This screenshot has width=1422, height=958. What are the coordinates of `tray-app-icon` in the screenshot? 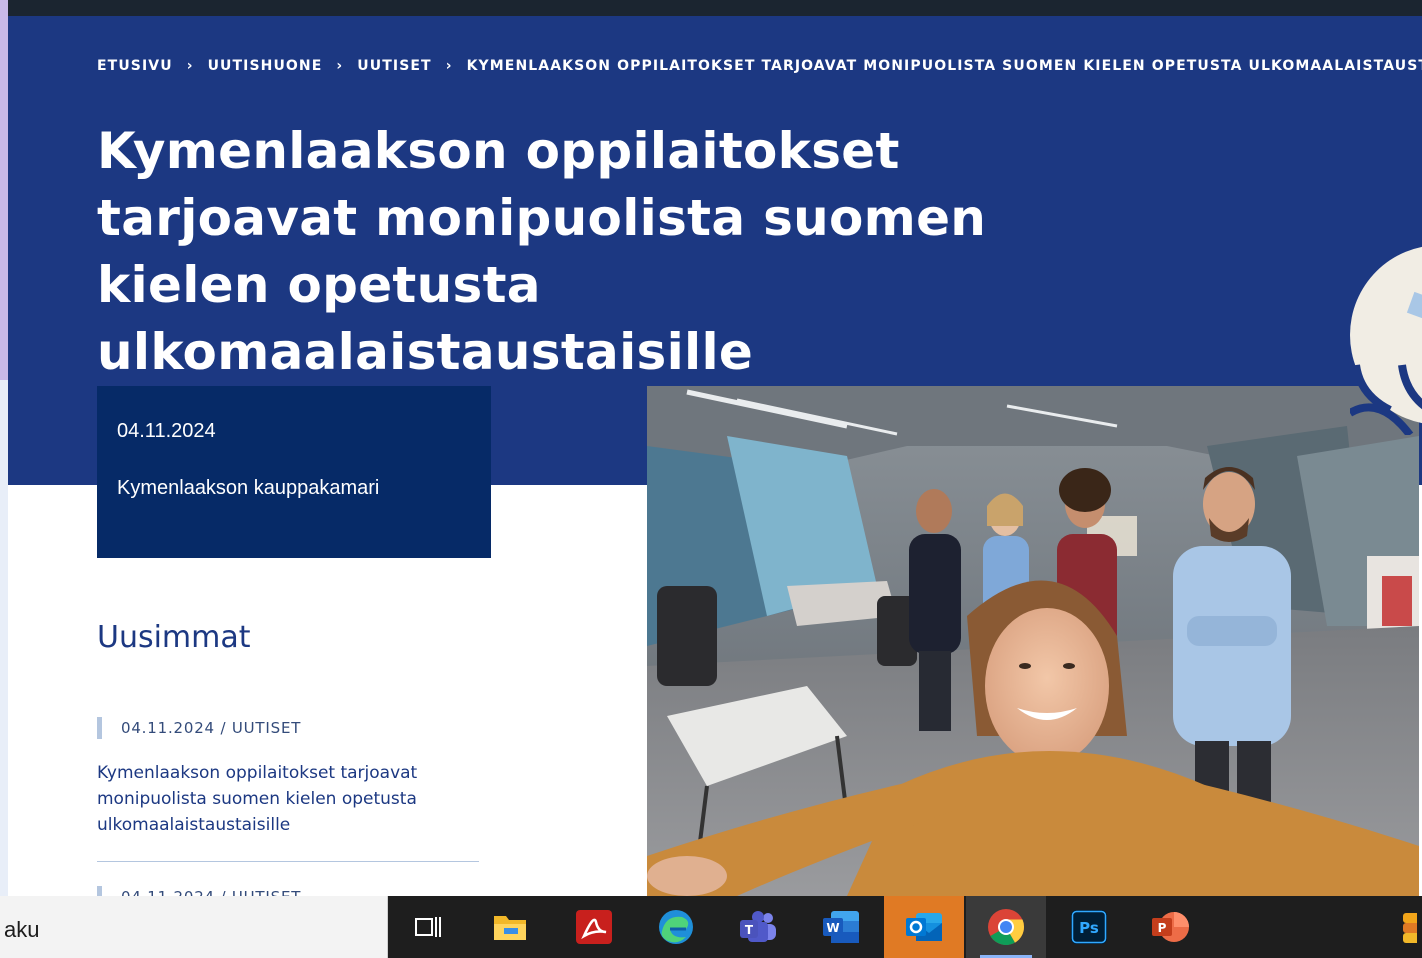 It's located at (1410, 928).